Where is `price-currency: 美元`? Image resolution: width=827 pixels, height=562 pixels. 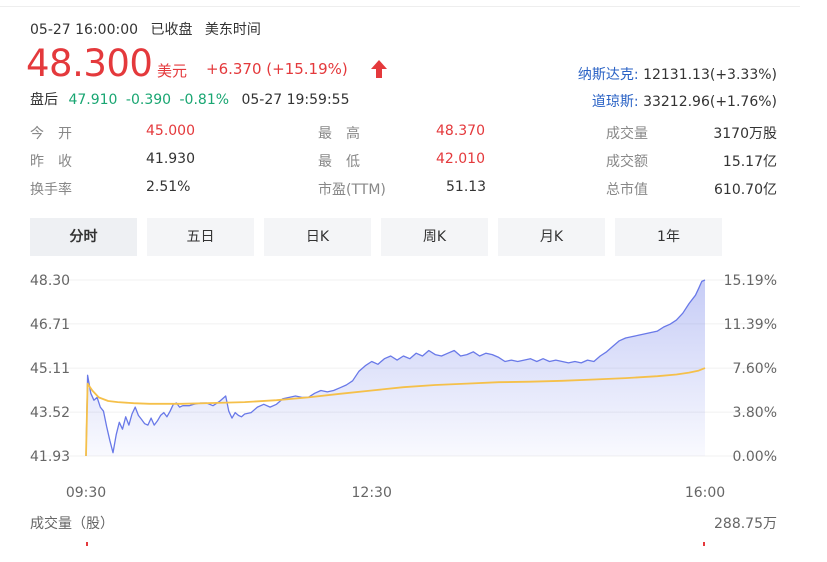 price-currency: 美元 is located at coordinates (172, 71).